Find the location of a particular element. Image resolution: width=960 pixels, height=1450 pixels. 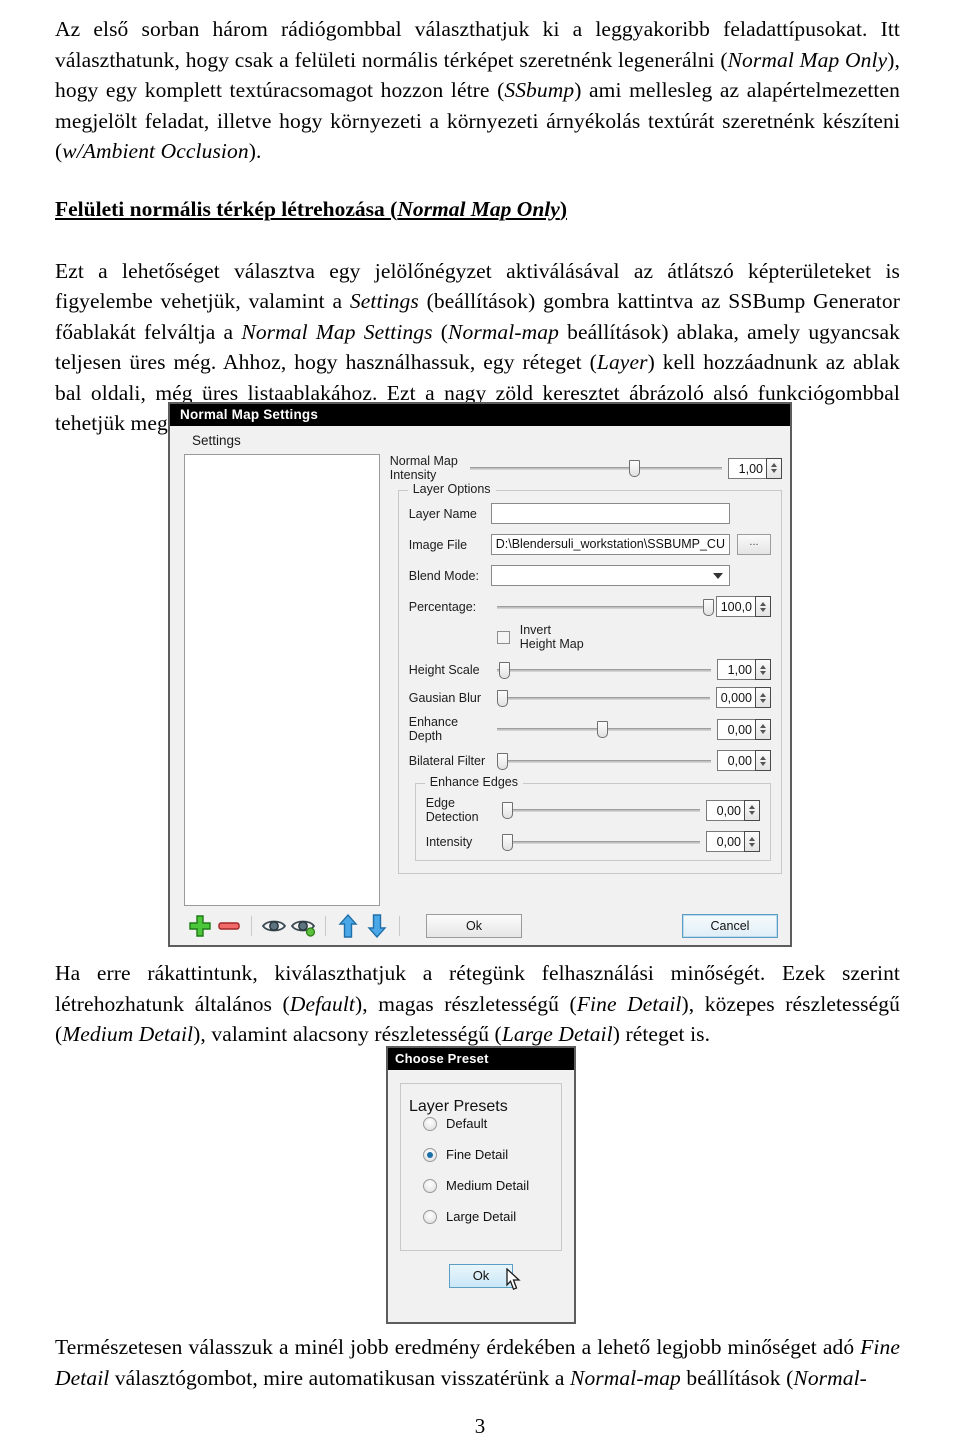

image-file-input: D:\Blendersuli_workstation\SSBUMP_CU is located at coordinates (610, 544).